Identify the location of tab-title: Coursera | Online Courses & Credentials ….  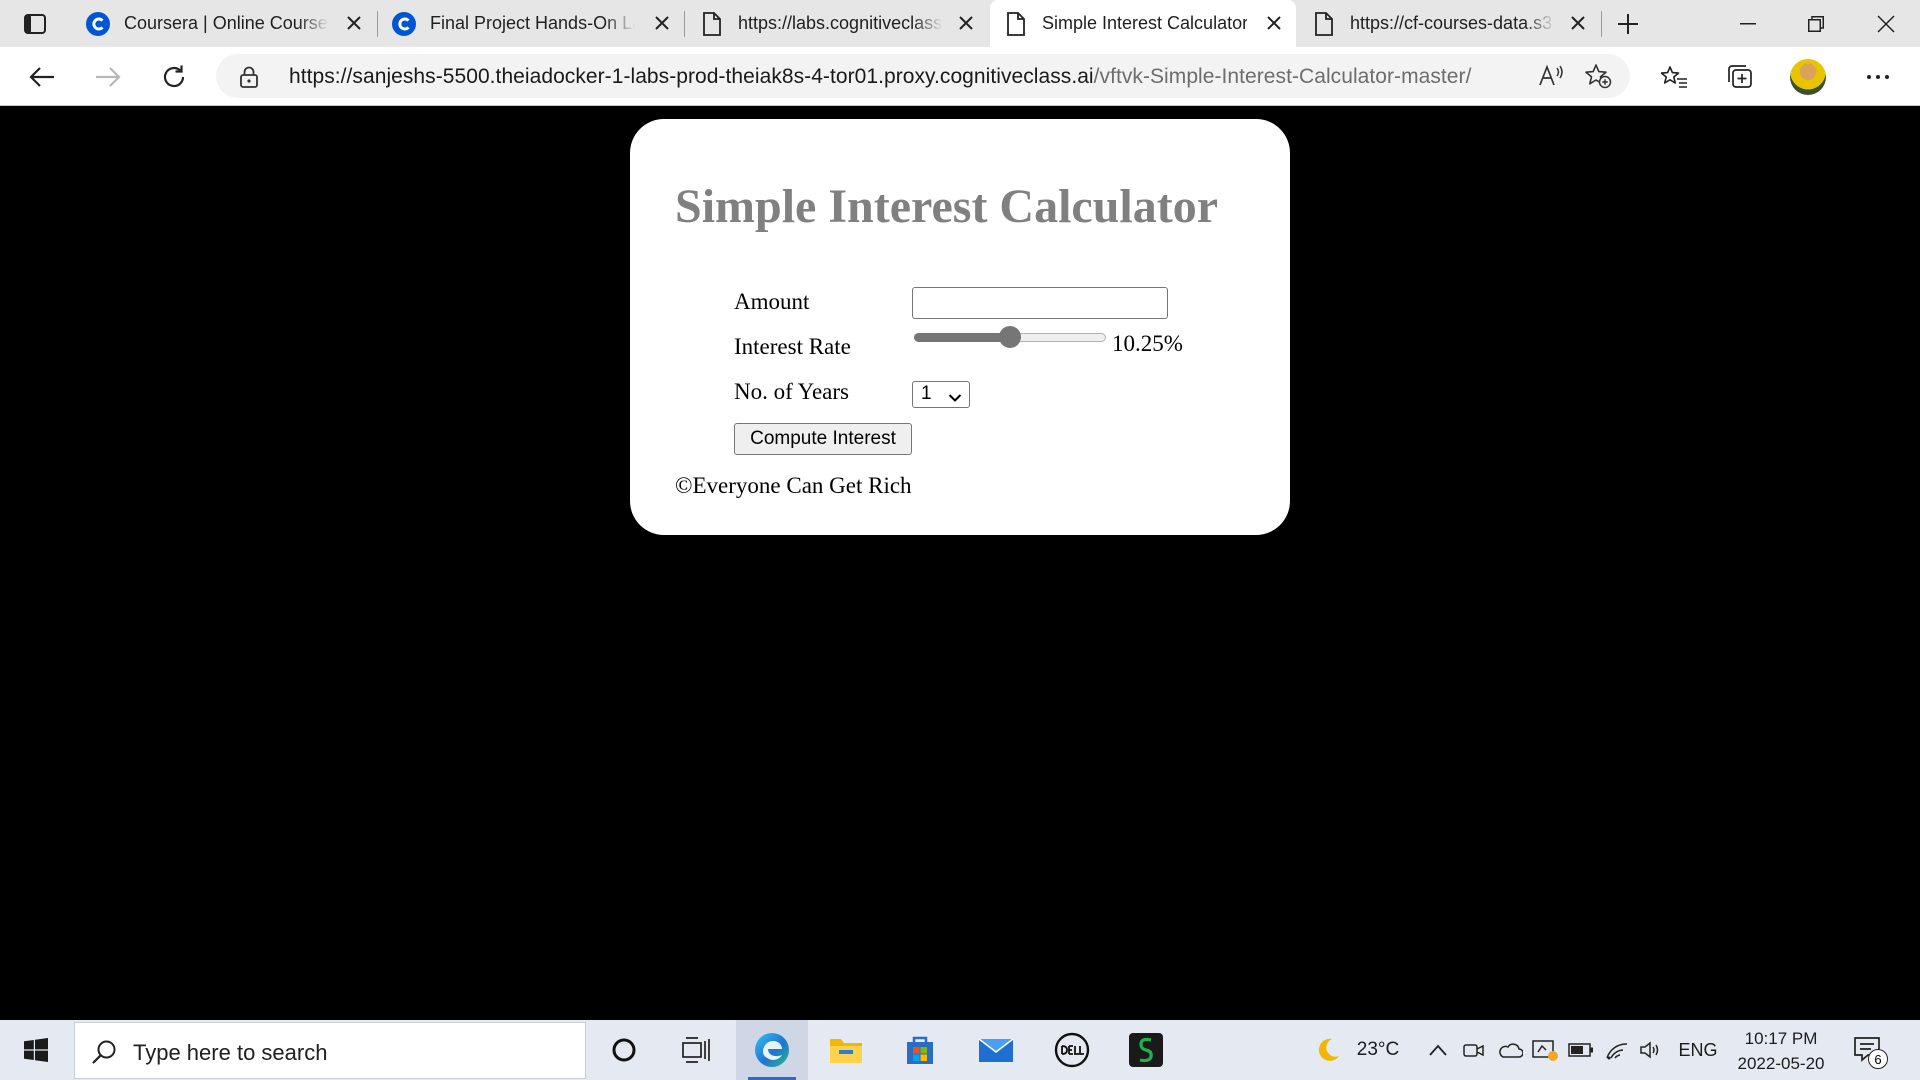
(226, 23).